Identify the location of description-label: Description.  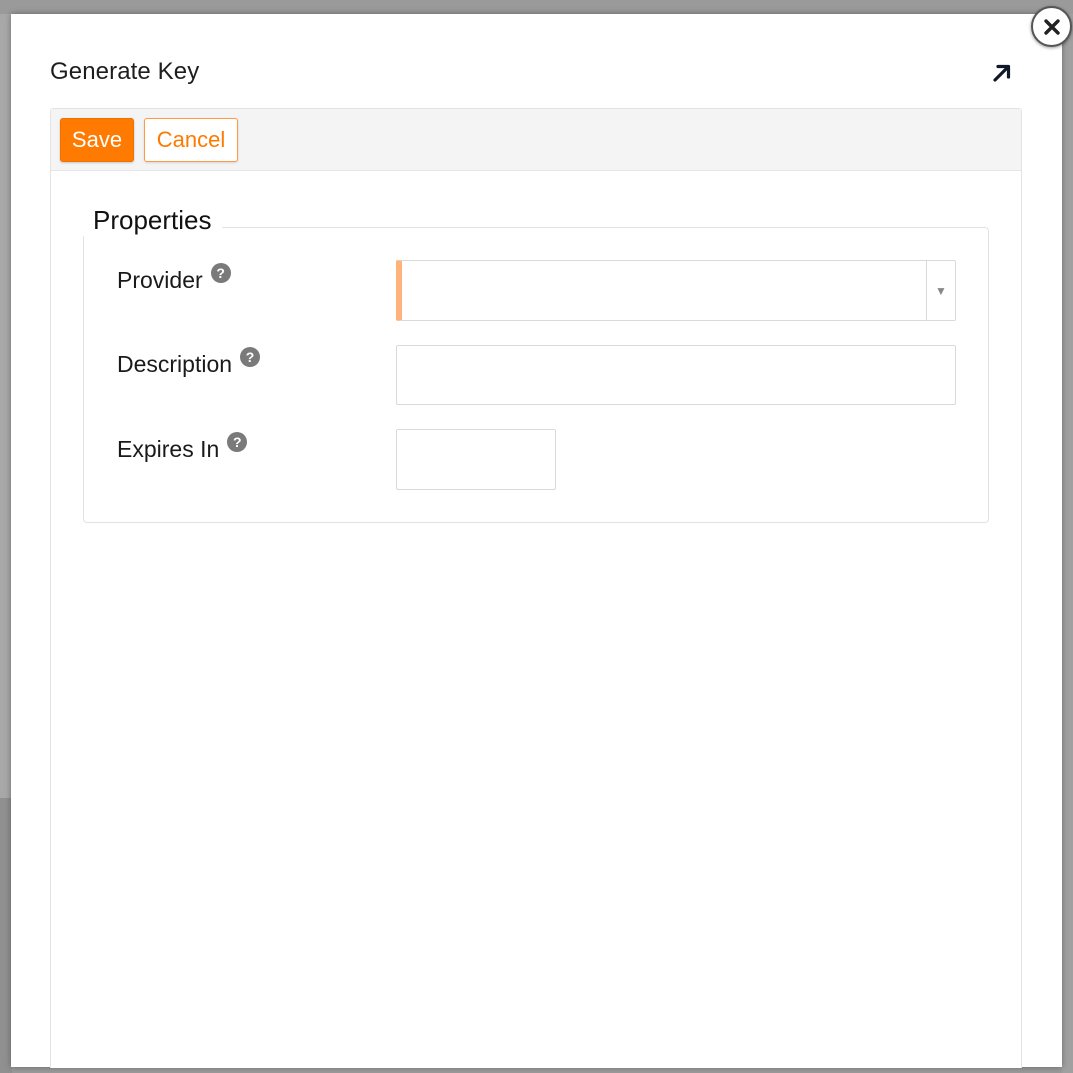
(175, 364).